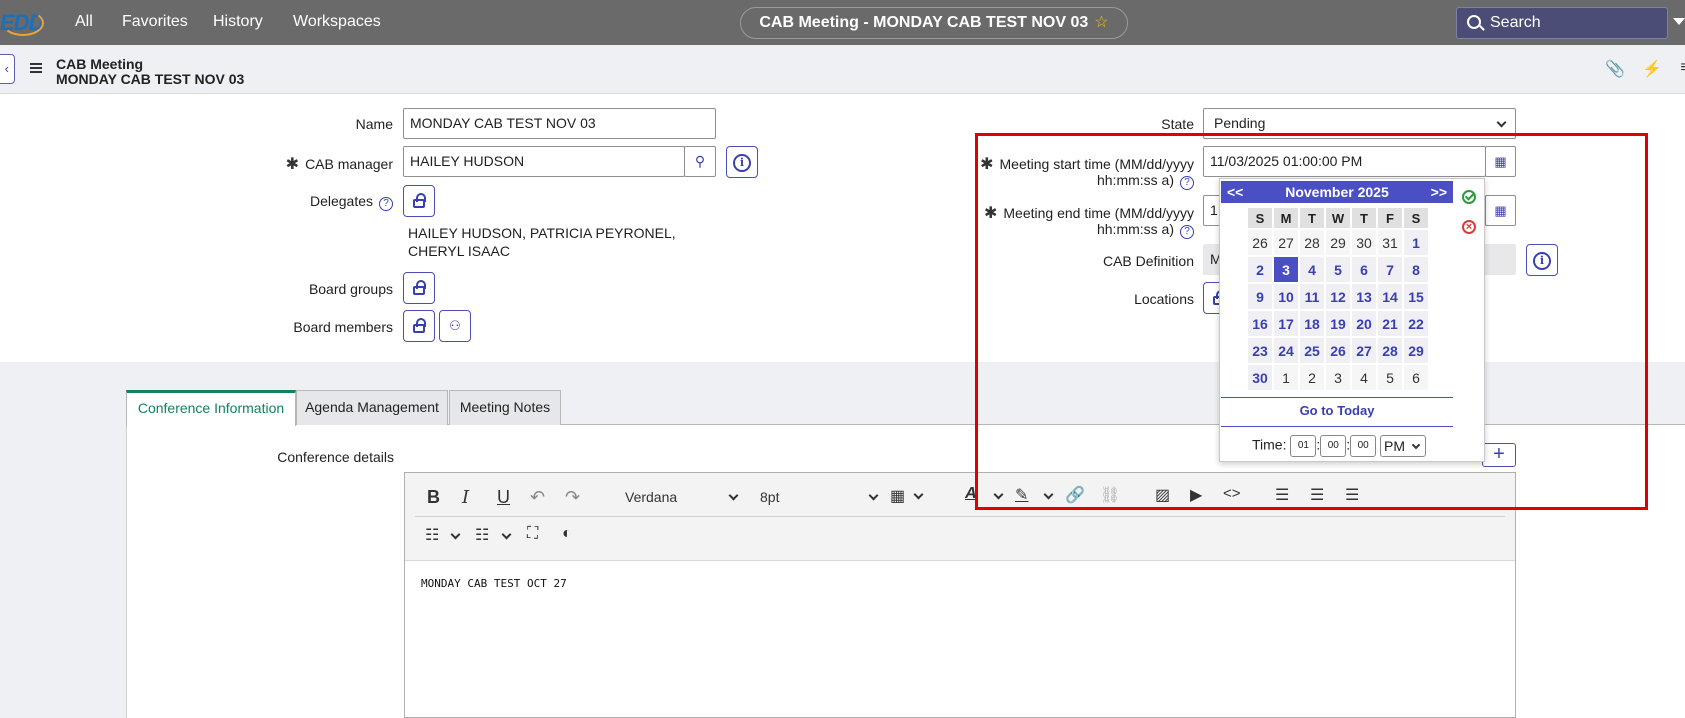  What do you see at coordinates (36, 69) in the screenshot?
I see `context-menu-icon` at bounding box center [36, 69].